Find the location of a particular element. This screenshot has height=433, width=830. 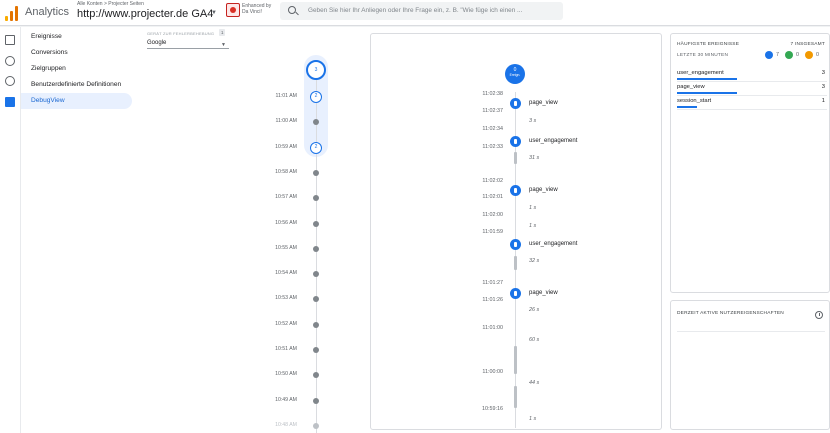

stream-timestamp: 11:02:02 is located at coordinates (492, 181).